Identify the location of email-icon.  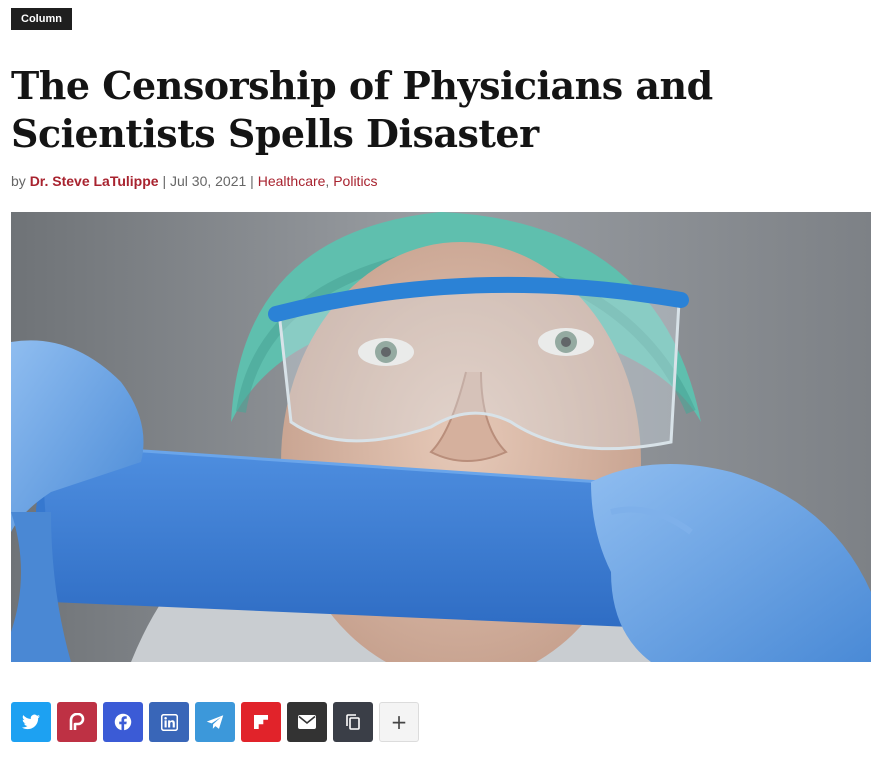
(307, 722).